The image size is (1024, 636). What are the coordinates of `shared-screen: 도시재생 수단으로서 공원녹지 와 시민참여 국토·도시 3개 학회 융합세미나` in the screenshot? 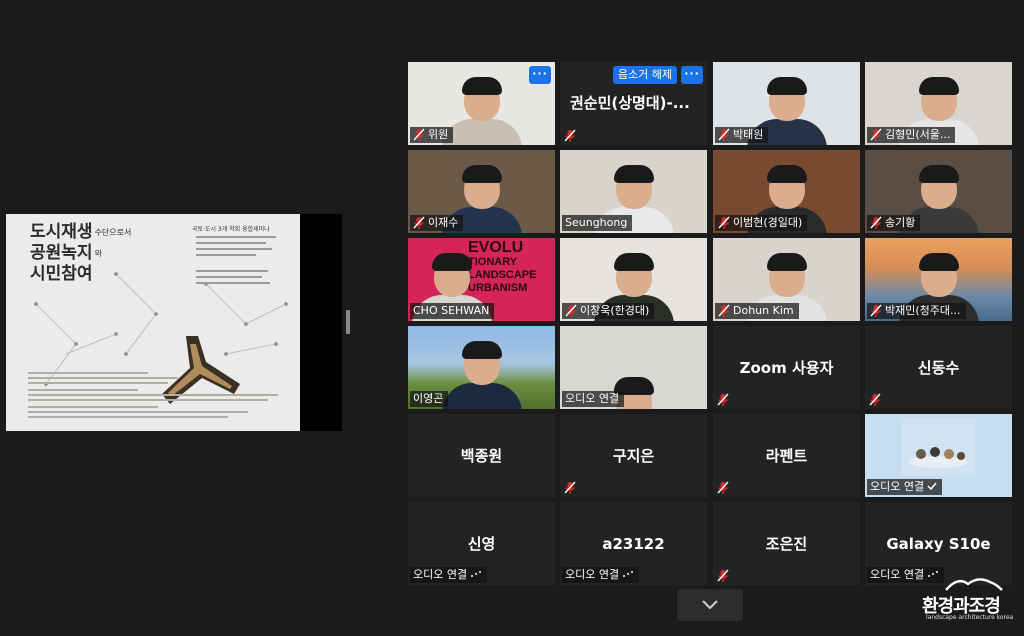 It's located at (174, 322).